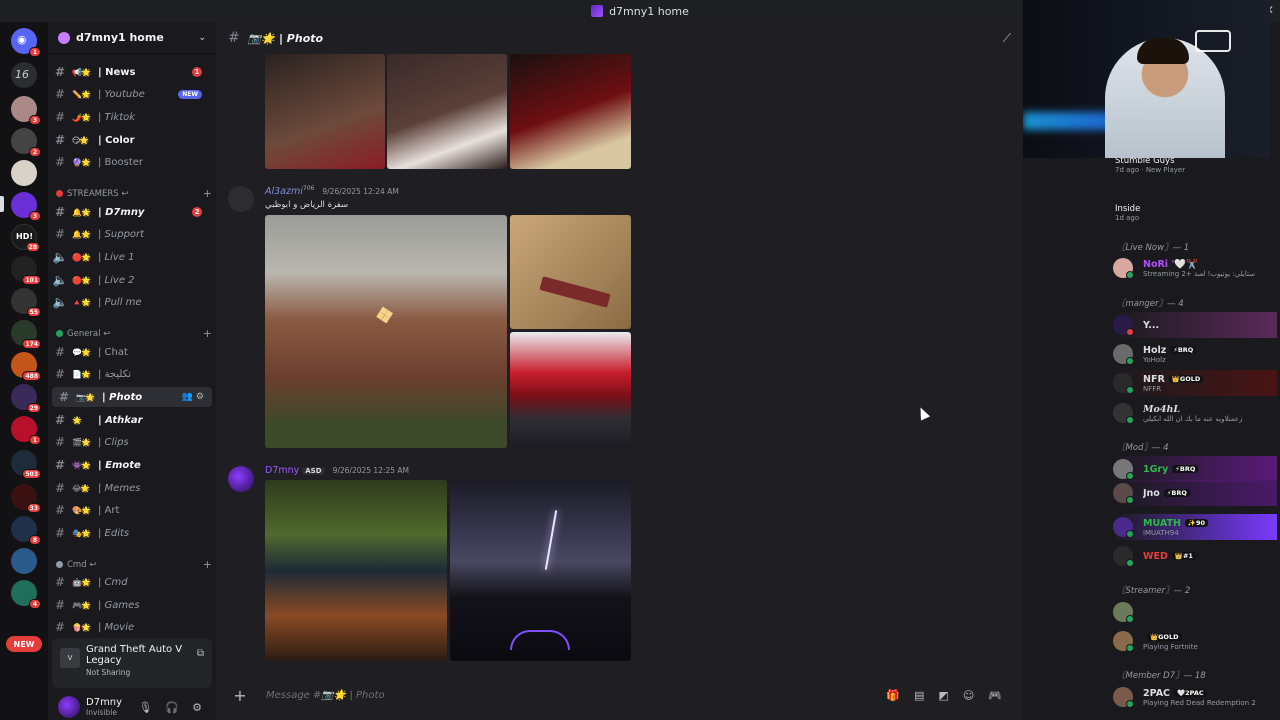  What do you see at coordinates (132, 707) in the screenshot?
I see `user-panel: D7mny Invisible 🎙 🎧 ⚙` at bounding box center [132, 707].